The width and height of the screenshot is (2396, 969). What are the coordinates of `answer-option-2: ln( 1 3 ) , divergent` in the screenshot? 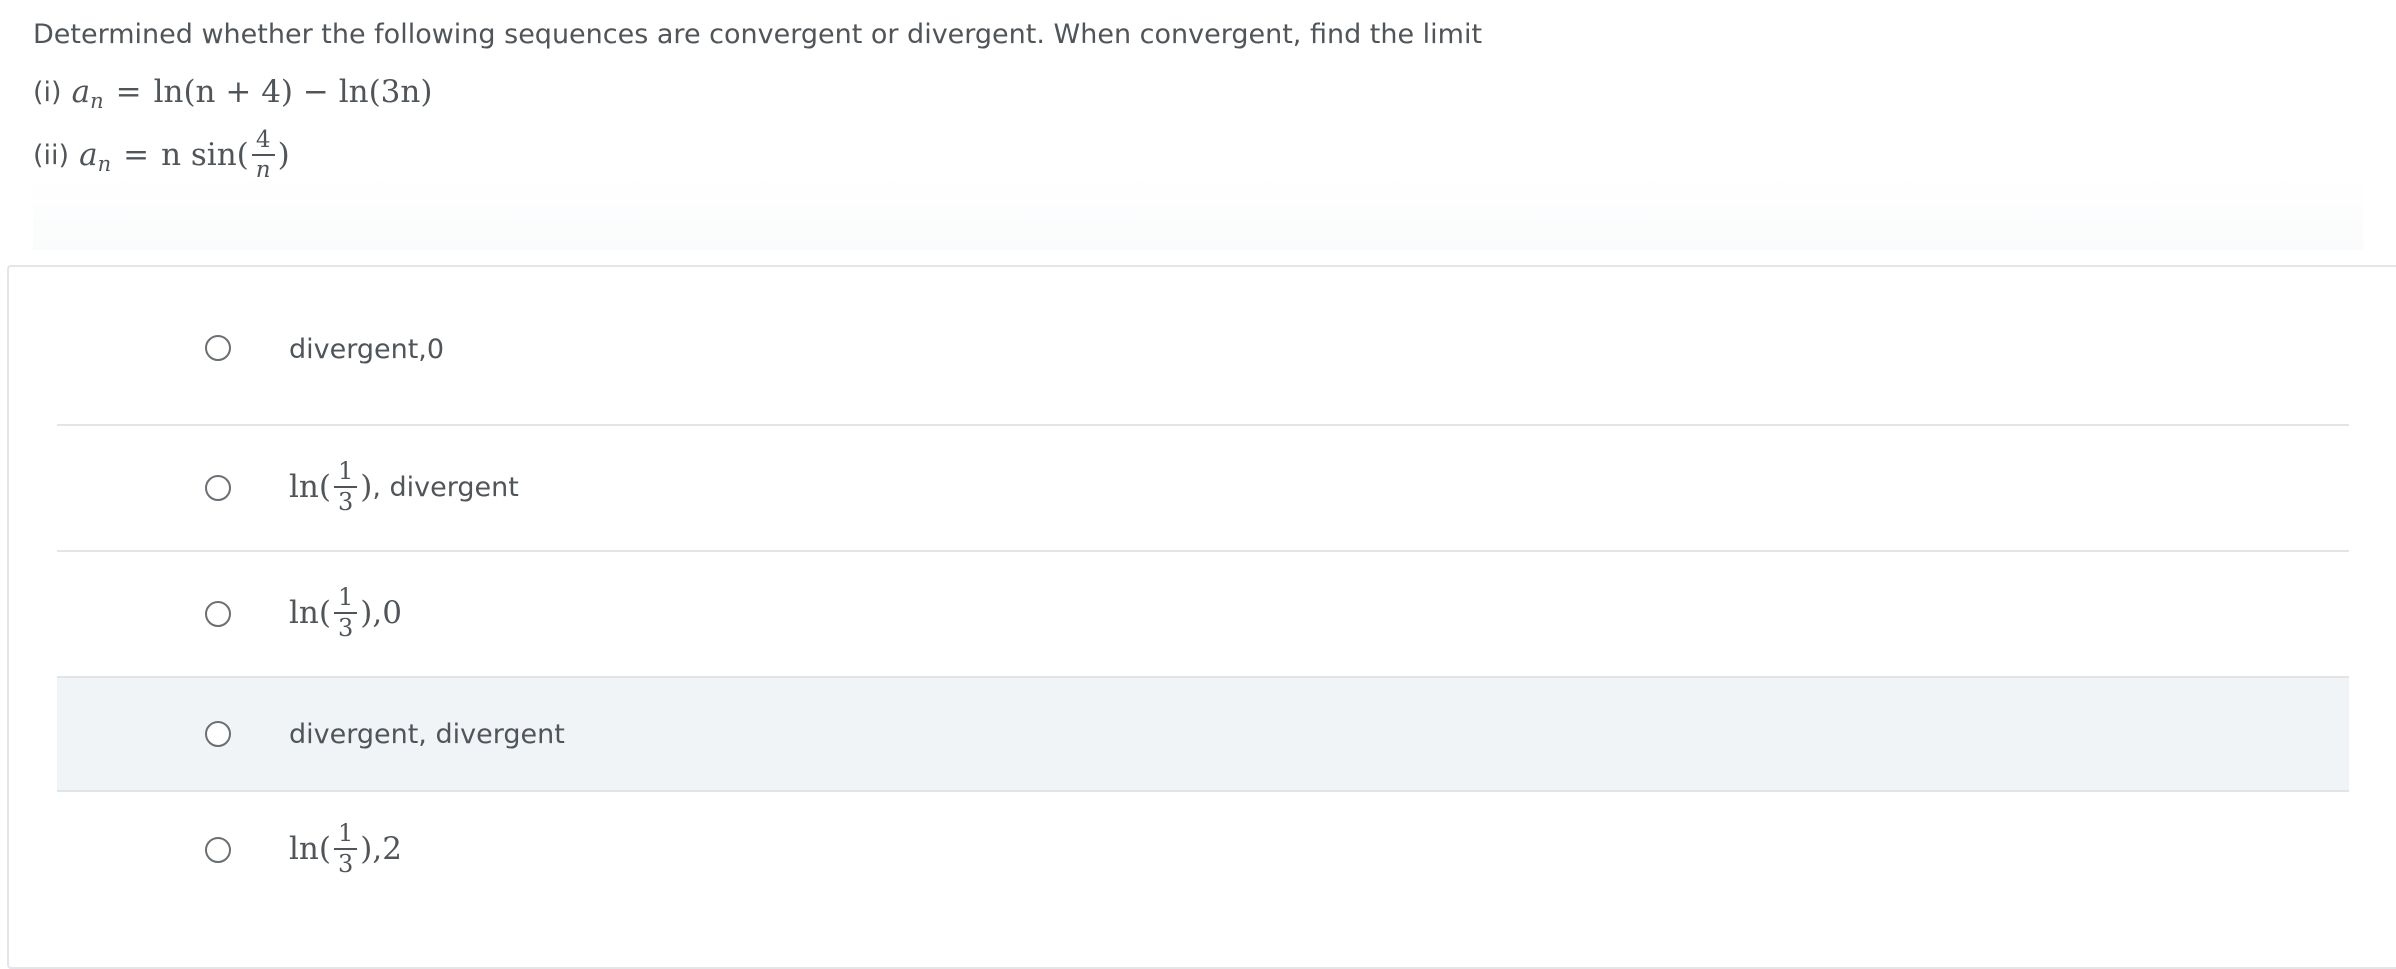 It's located at (1203, 489).